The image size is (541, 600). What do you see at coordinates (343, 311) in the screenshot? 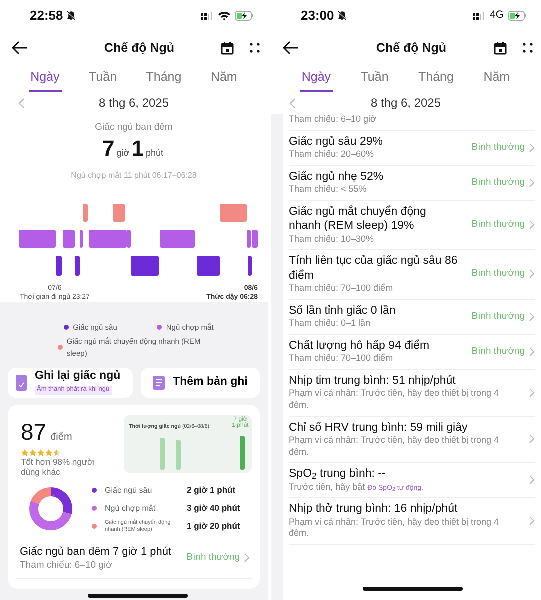
I see `metric-title: Số lần tỉnh giấc 0 lần` at bounding box center [343, 311].